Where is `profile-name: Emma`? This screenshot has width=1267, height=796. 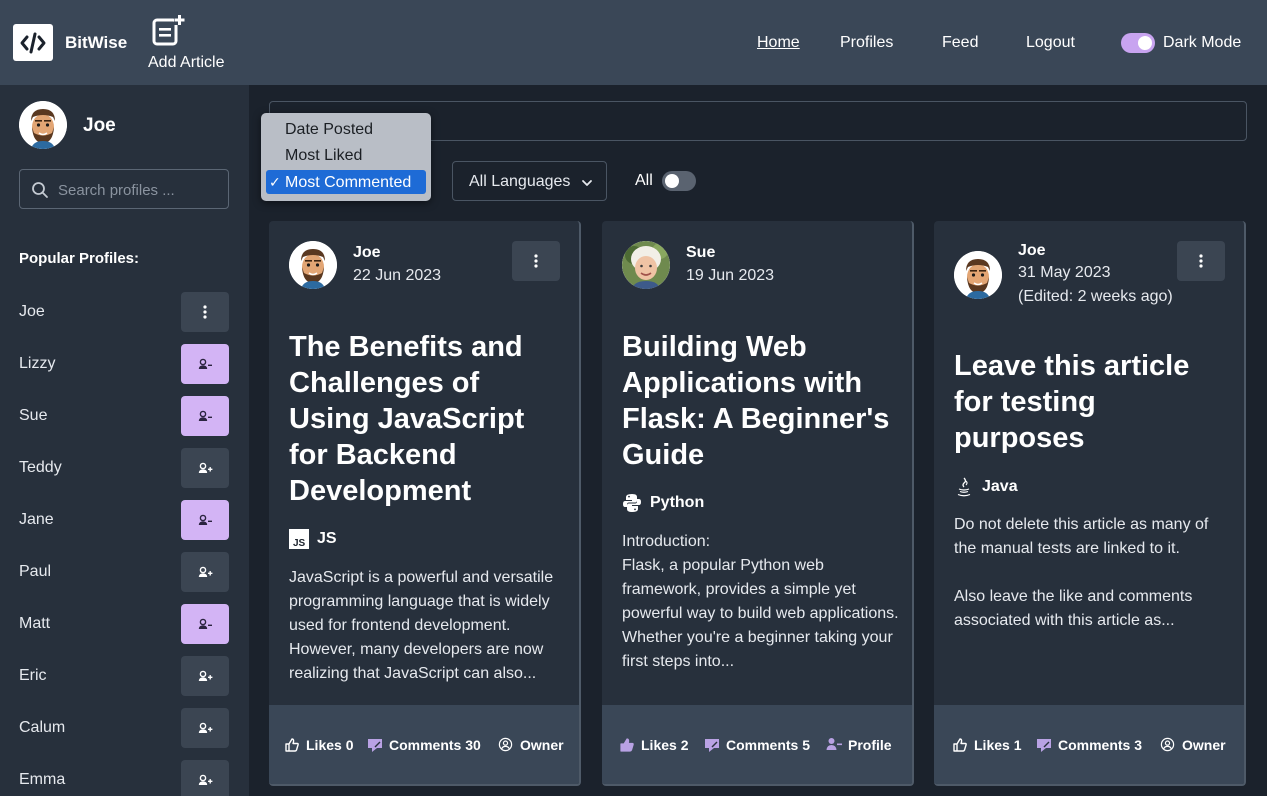 profile-name: Emma is located at coordinates (42, 780).